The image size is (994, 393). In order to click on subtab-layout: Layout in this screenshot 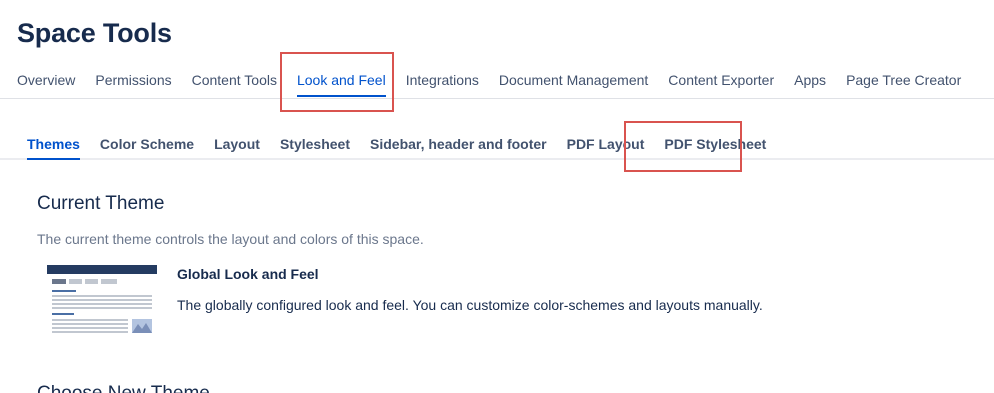, I will do `click(237, 142)`.